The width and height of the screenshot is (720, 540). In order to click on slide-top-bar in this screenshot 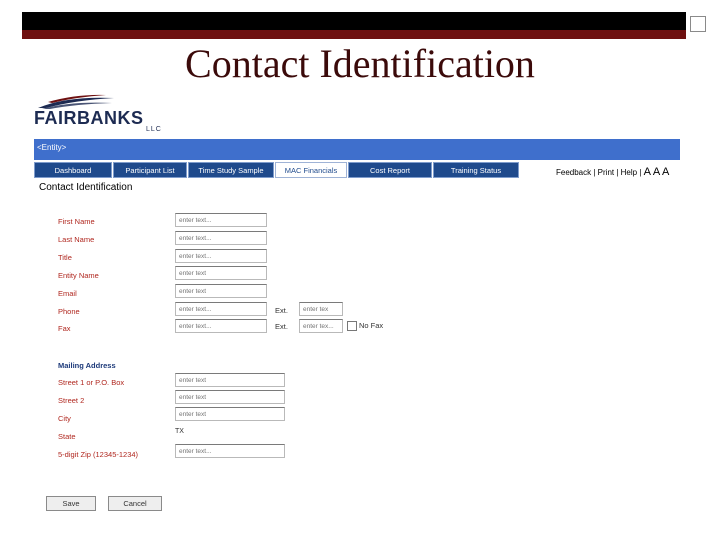, I will do `click(354, 21)`.